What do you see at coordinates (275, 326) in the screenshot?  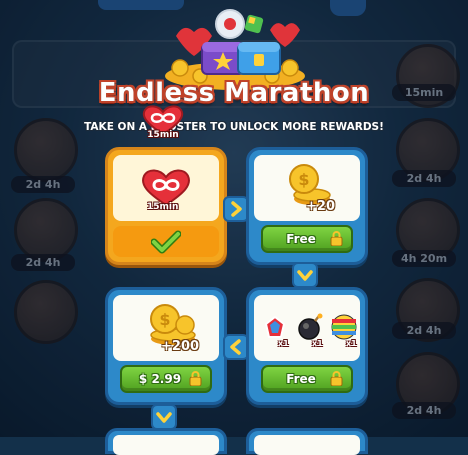 I see `rocket-booster-icon` at bounding box center [275, 326].